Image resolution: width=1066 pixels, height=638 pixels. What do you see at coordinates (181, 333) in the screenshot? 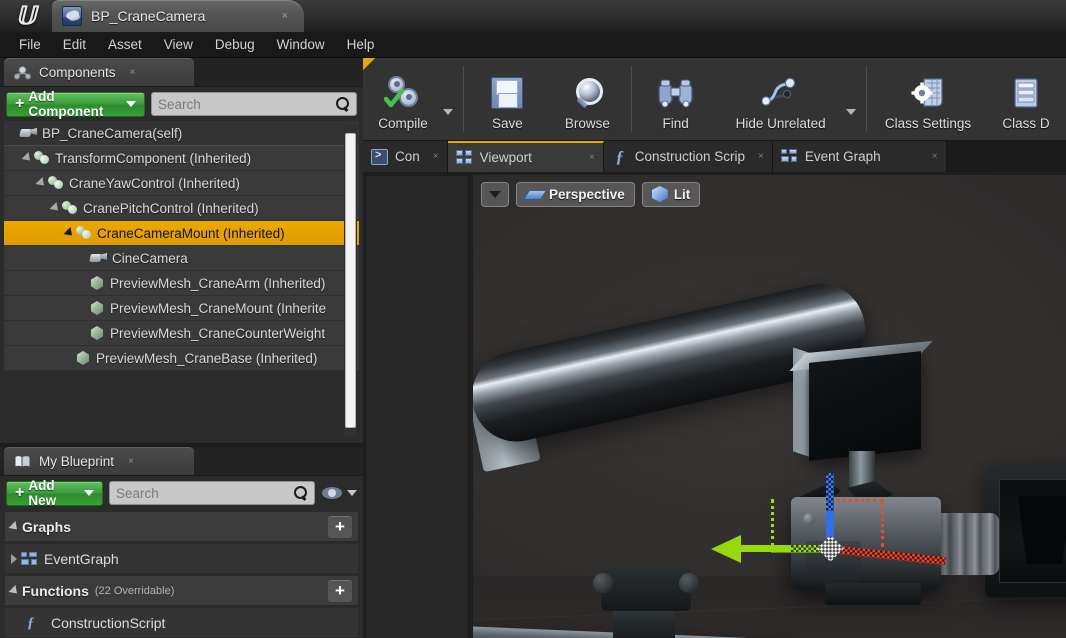
I see `component-tree-row: PreviewMesh_CraneCounterWeight` at bounding box center [181, 333].